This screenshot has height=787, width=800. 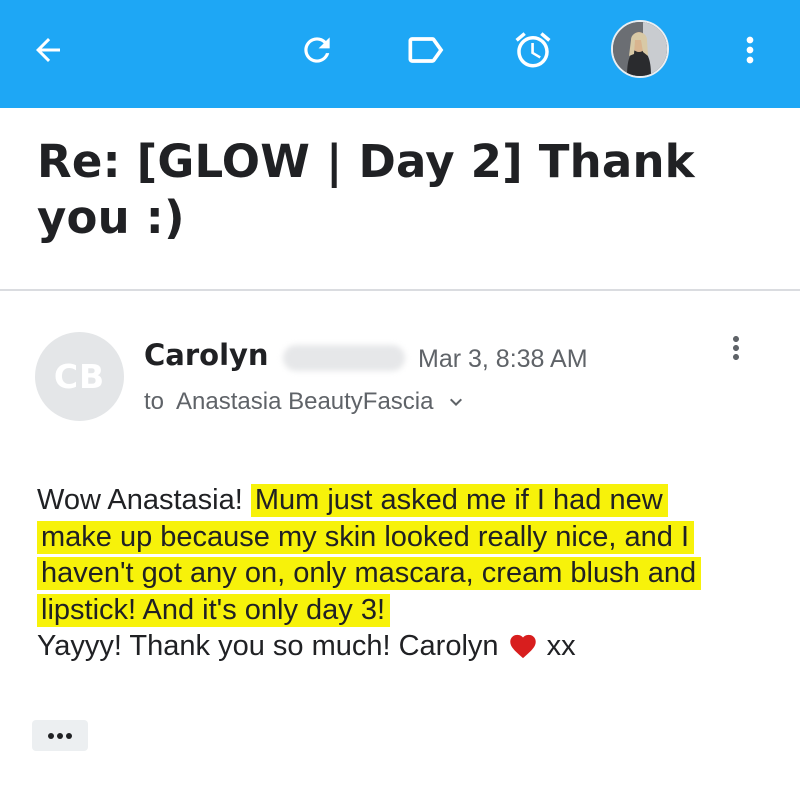 What do you see at coordinates (206, 355) in the screenshot?
I see `sender-name: Carolyn` at bounding box center [206, 355].